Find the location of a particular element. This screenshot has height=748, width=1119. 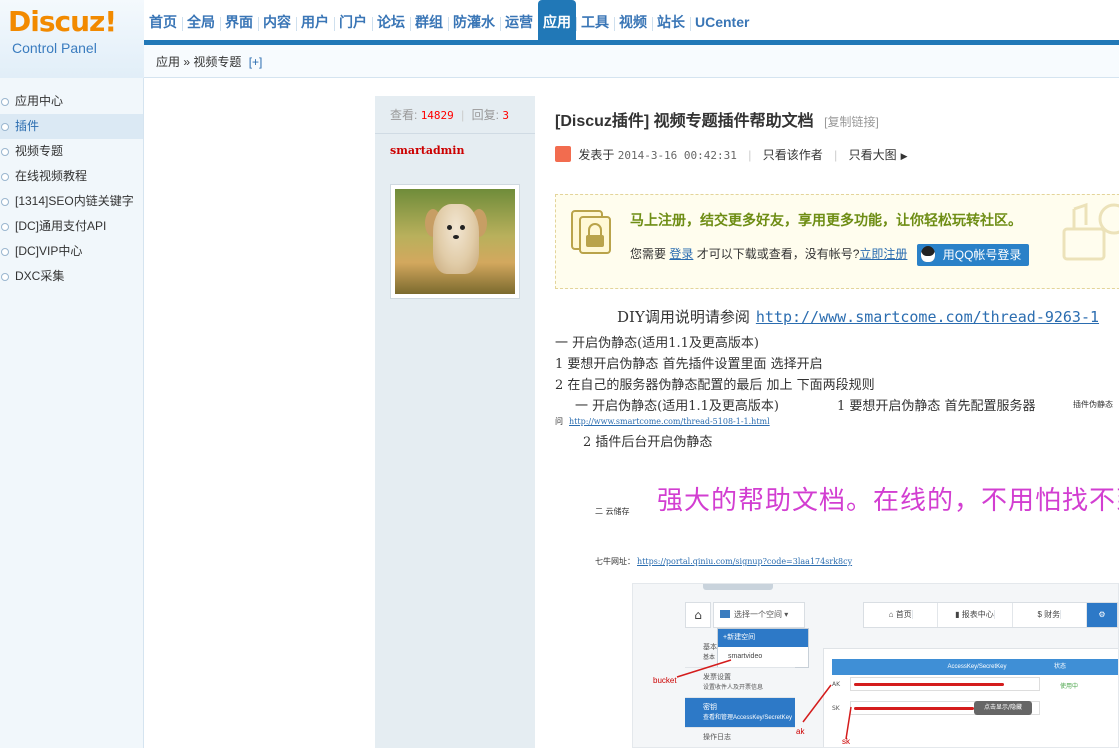

replies-label: 回复: is located at coordinates (485, 115).